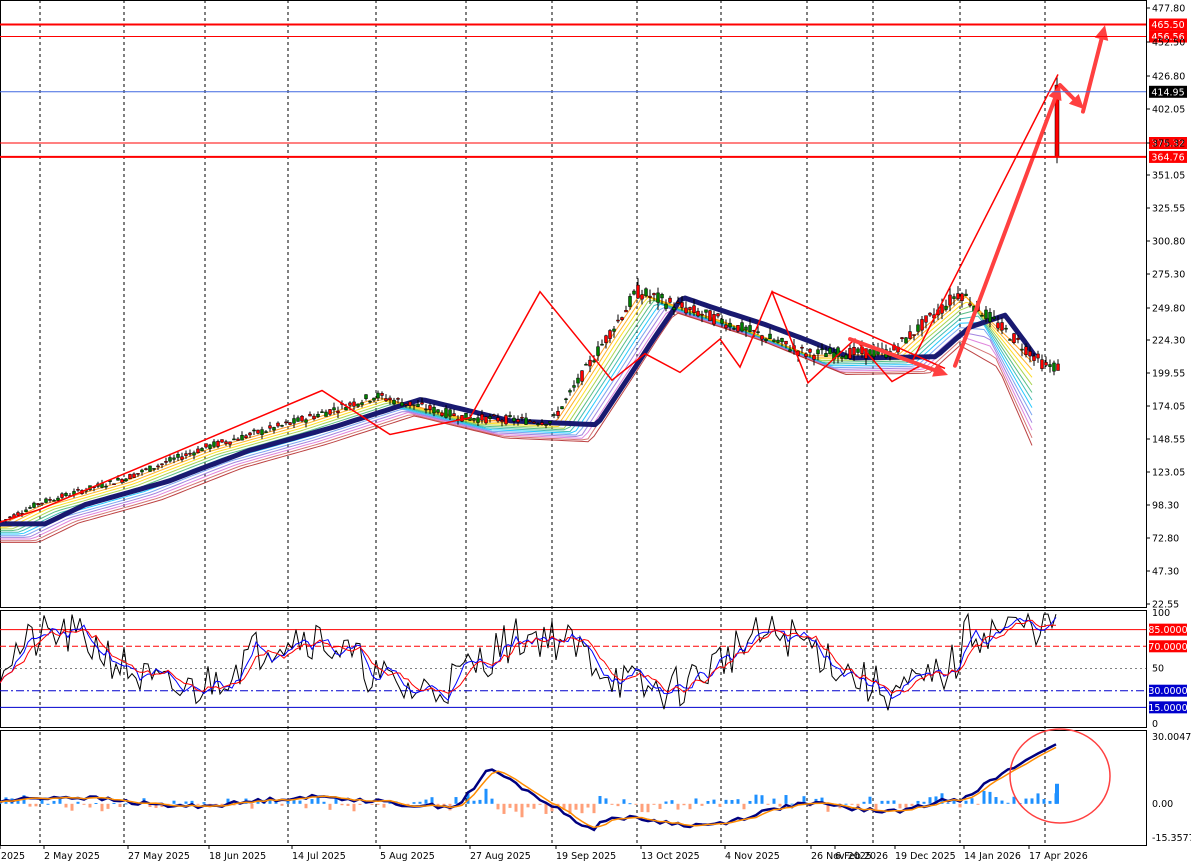 The image size is (1191, 863). What do you see at coordinates (1167, 691) in the screenshot?
I see `stoch-level-label: 30.0000` at bounding box center [1167, 691].